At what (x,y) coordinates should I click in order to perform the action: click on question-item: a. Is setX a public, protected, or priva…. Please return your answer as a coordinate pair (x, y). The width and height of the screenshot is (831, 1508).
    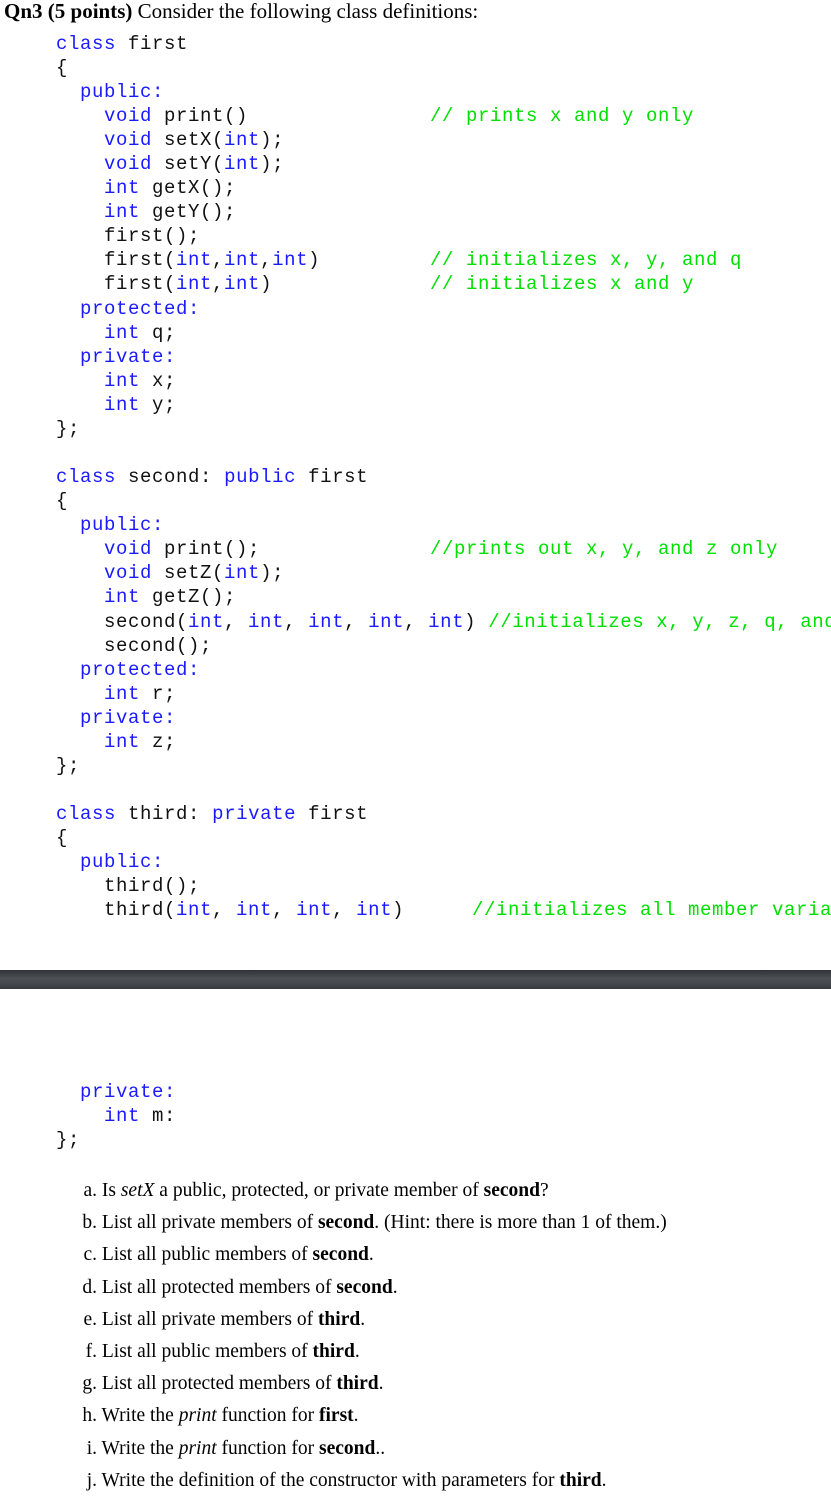
    Looking at the image, I should click on (309, 1191).